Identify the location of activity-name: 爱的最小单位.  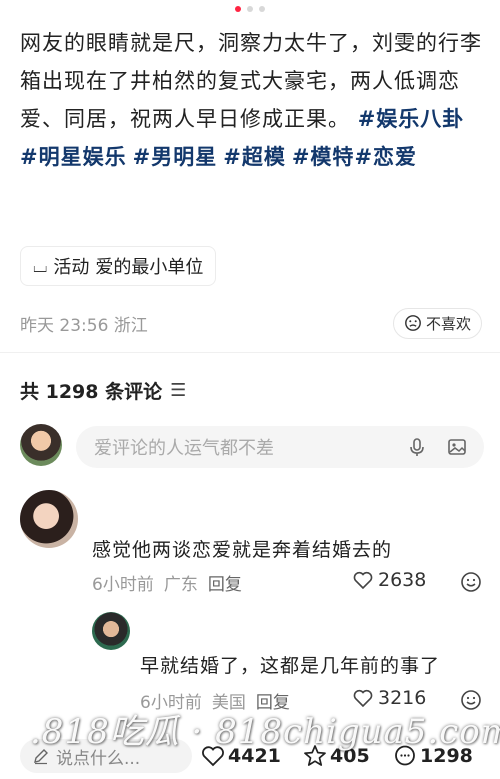
(149, 267).